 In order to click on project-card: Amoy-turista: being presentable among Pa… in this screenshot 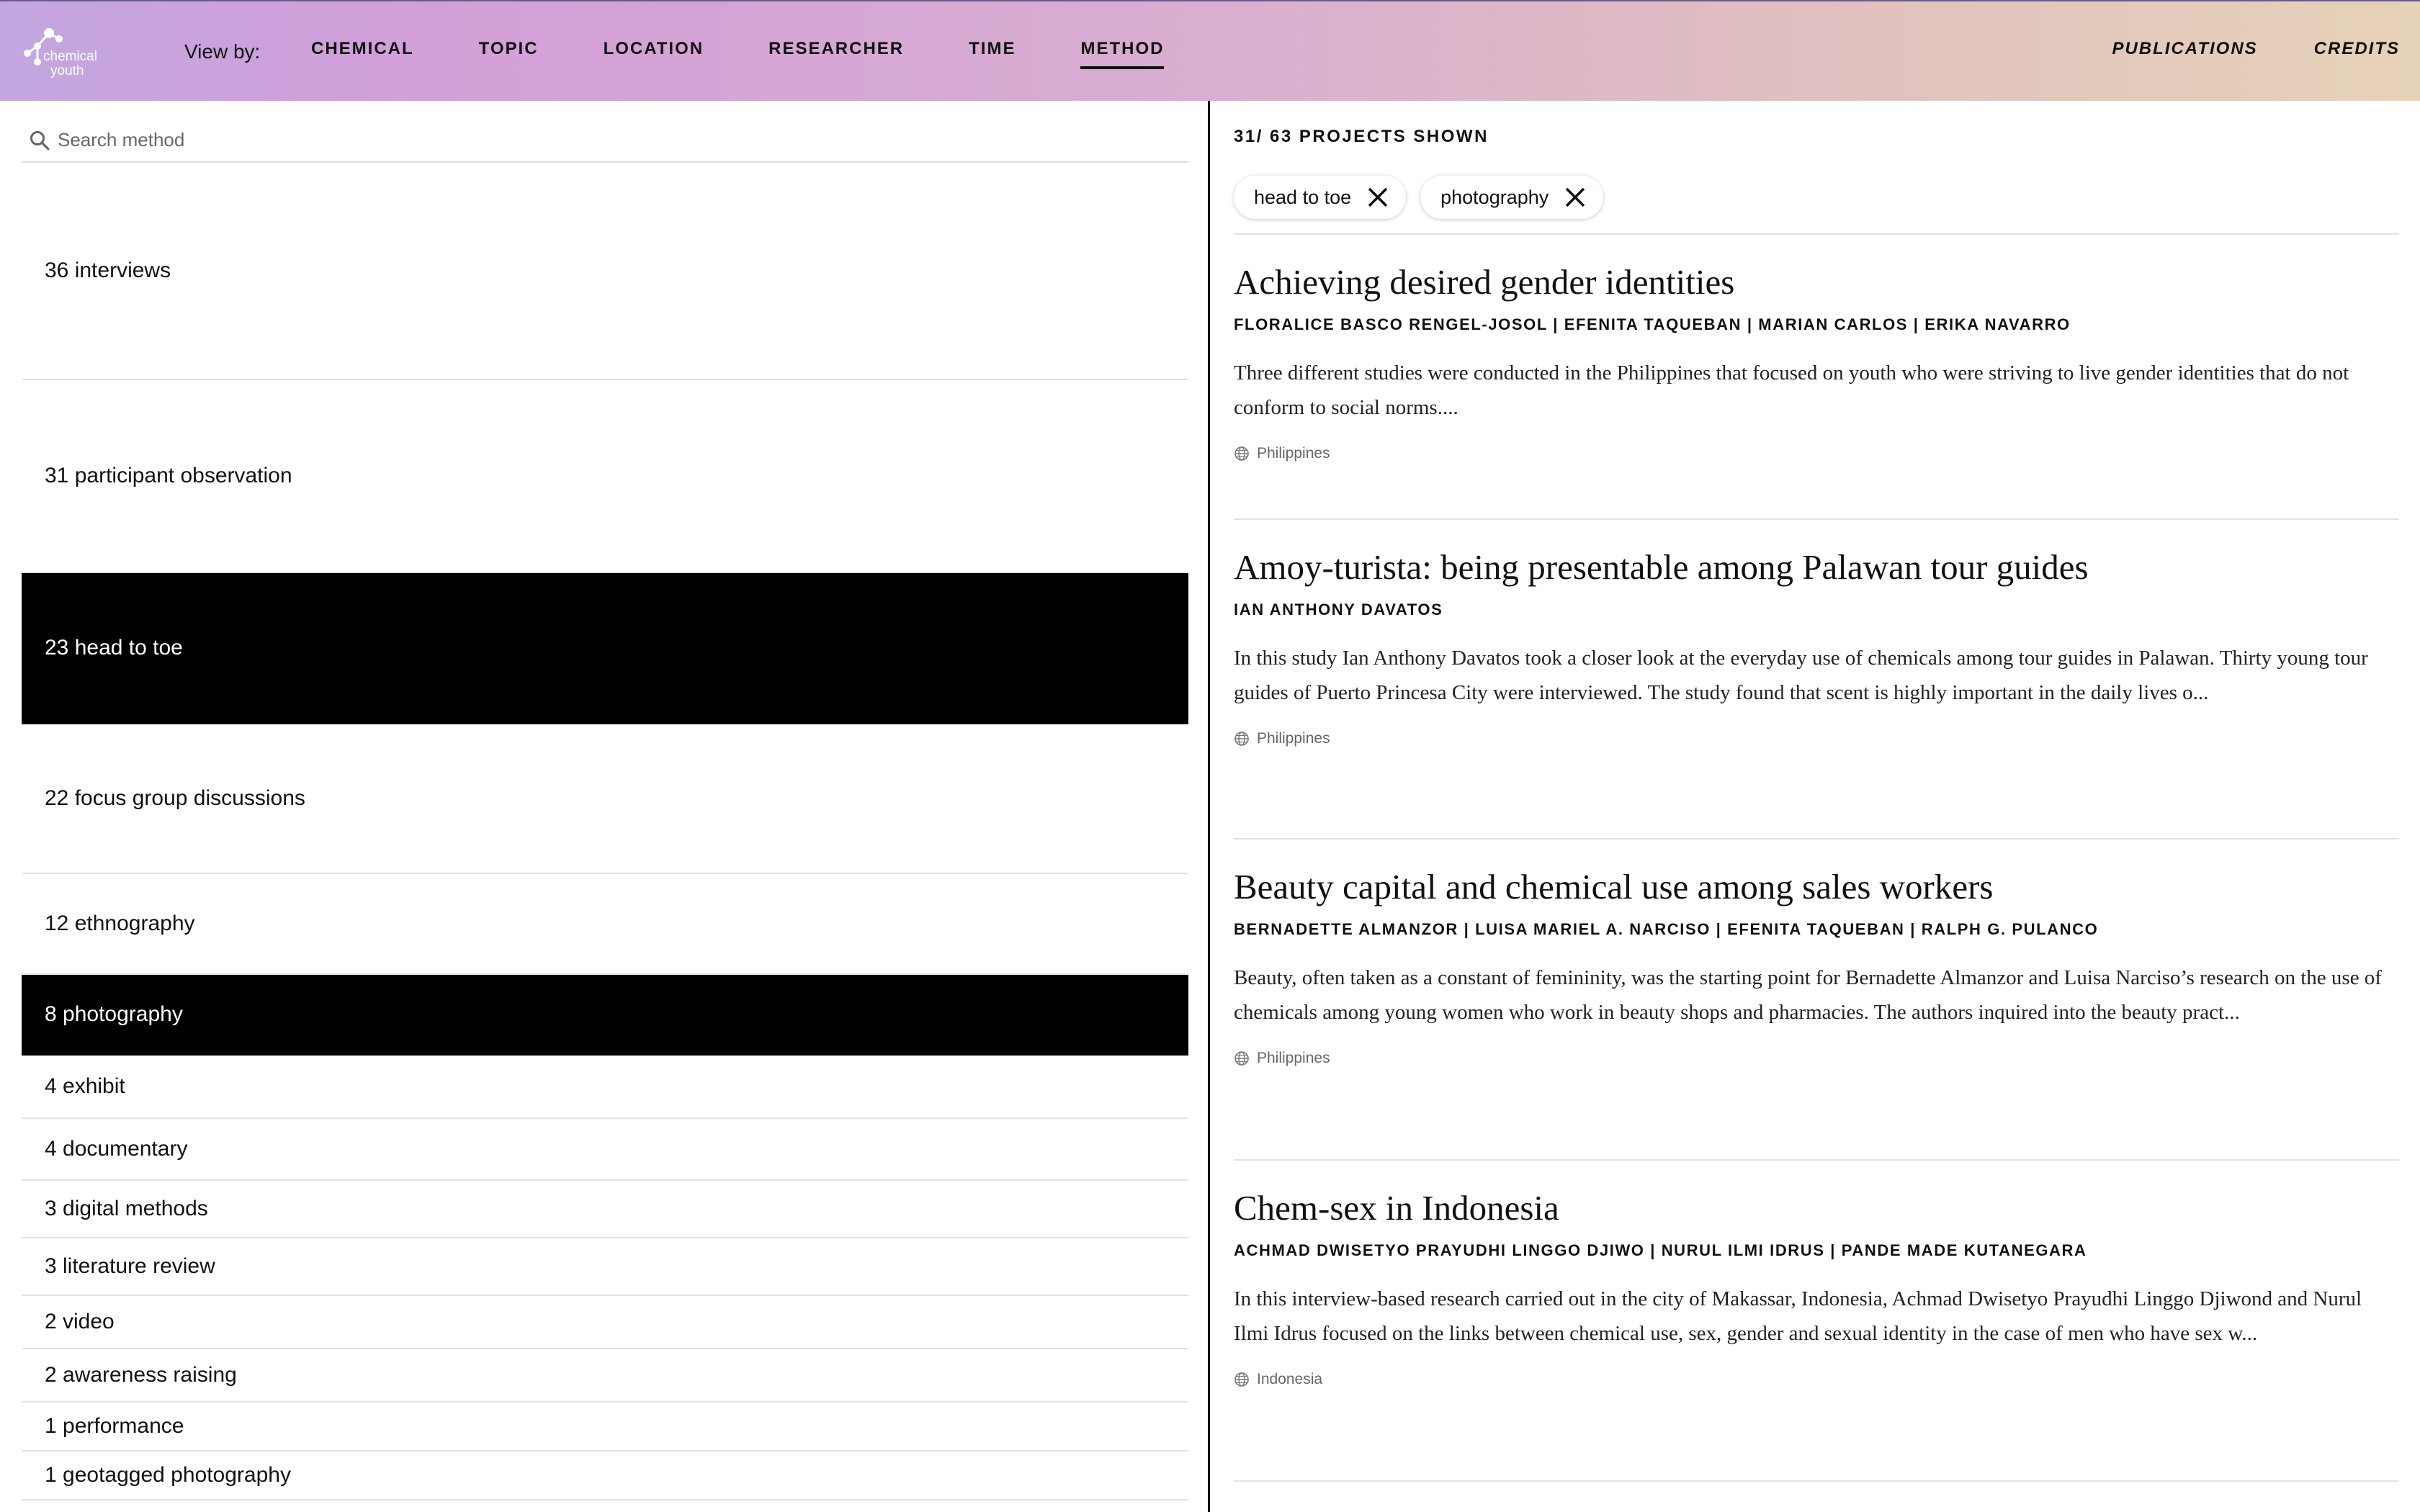, I will do `click(1817, 646)`.